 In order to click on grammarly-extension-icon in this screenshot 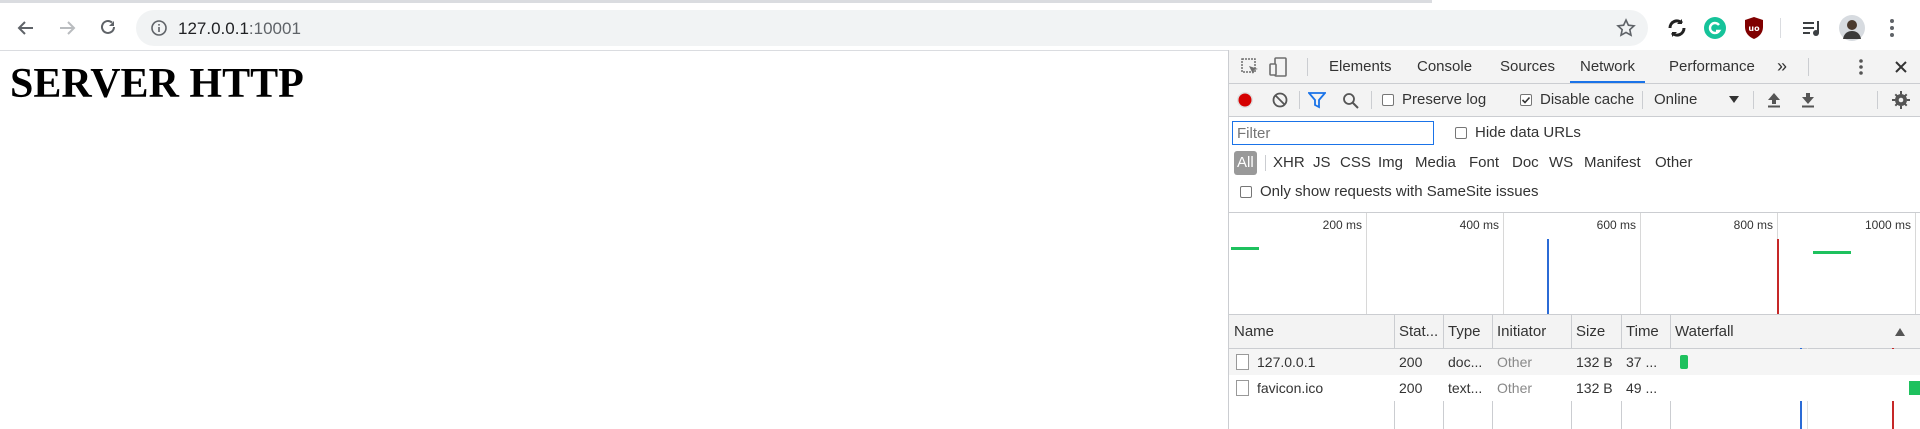, I will do `click(1715, 28)`.